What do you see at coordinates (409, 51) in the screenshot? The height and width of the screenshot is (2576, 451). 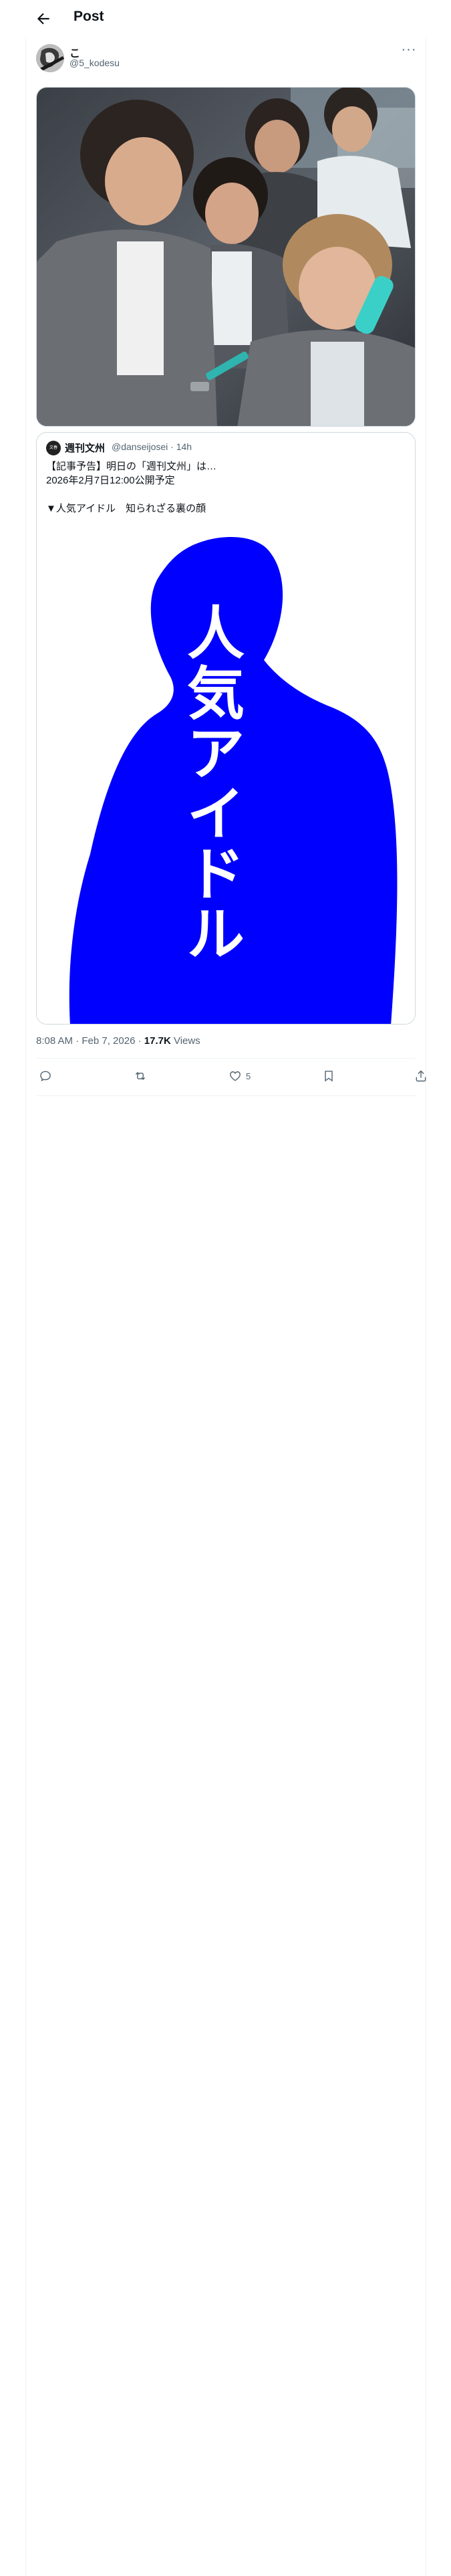 I see `more-options-icon: ···` at bounding box center [409, 51].